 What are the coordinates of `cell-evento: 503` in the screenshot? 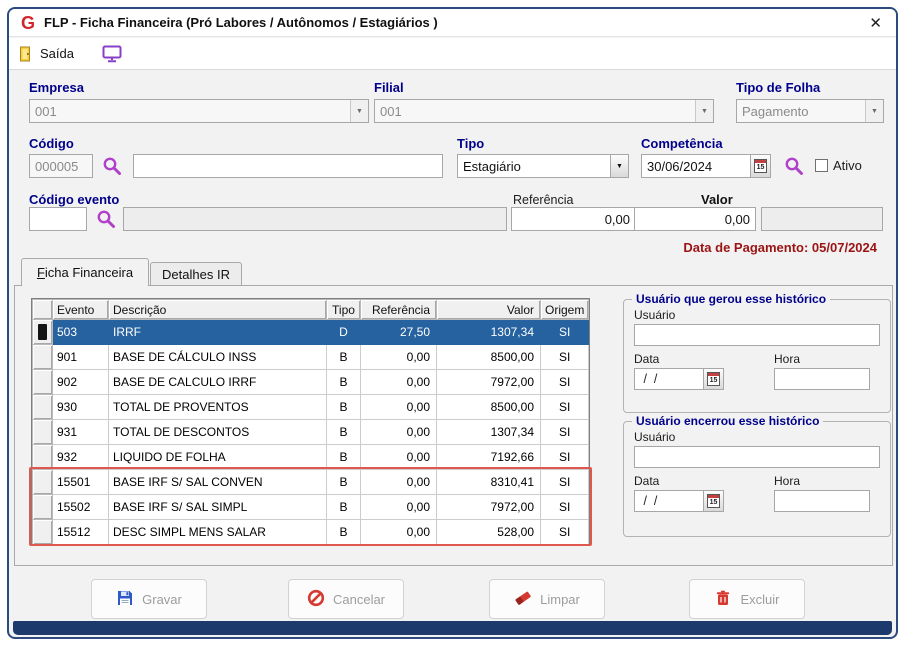 It's located at (80, 332).